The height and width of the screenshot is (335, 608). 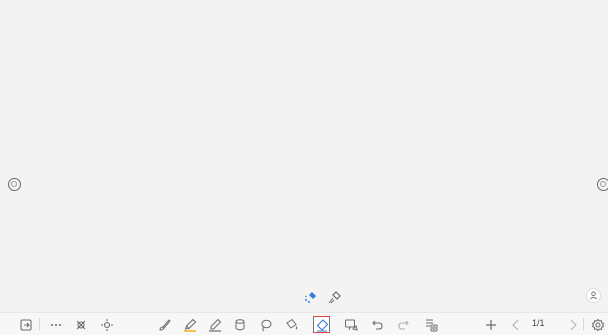 What do you see at coordinates (335, 297) in the screenshot?
I see `stroke-eraser-icon` at bounding box center [335, 297].